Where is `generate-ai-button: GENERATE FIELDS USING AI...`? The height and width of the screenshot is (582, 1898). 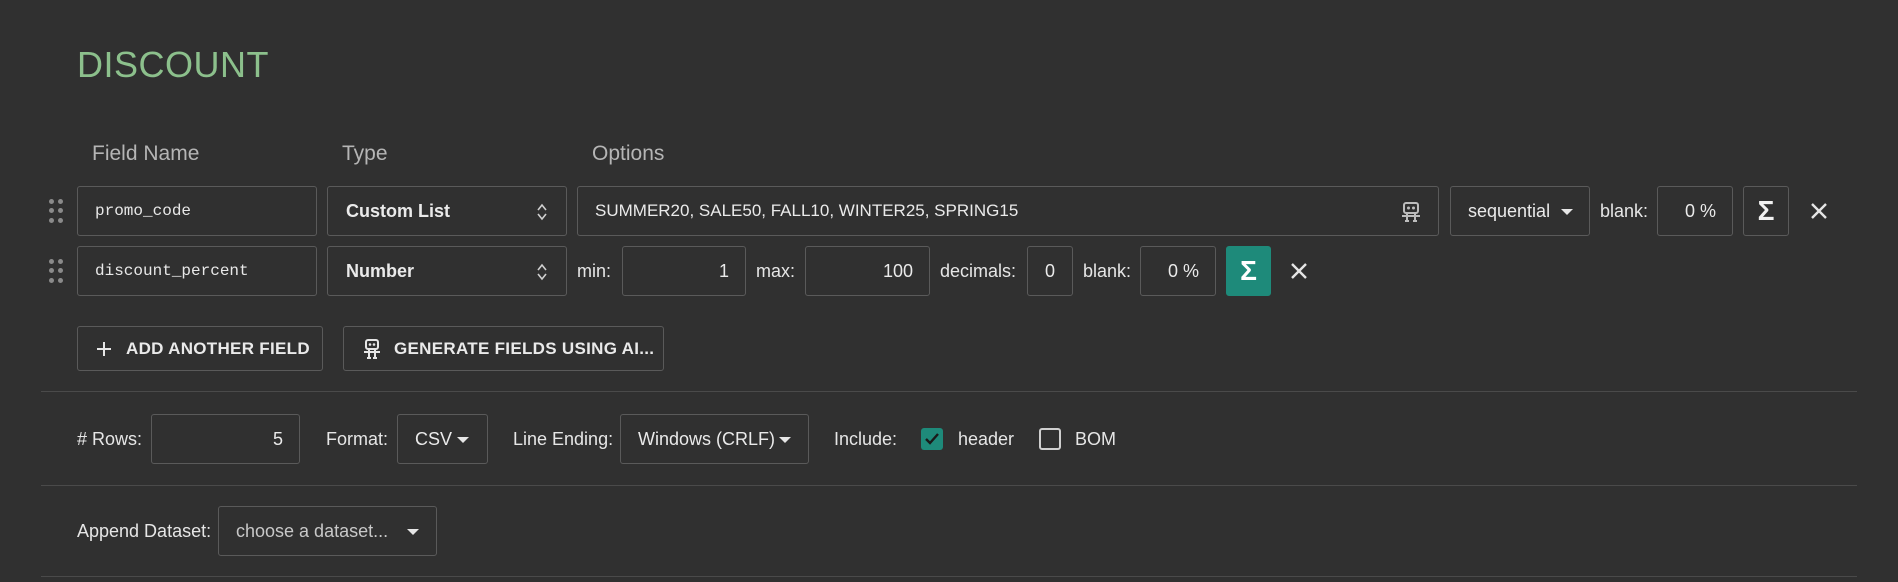 generate-ai-button: GENERATE FIELDS USING AI... is located at coordinates (503, 348).